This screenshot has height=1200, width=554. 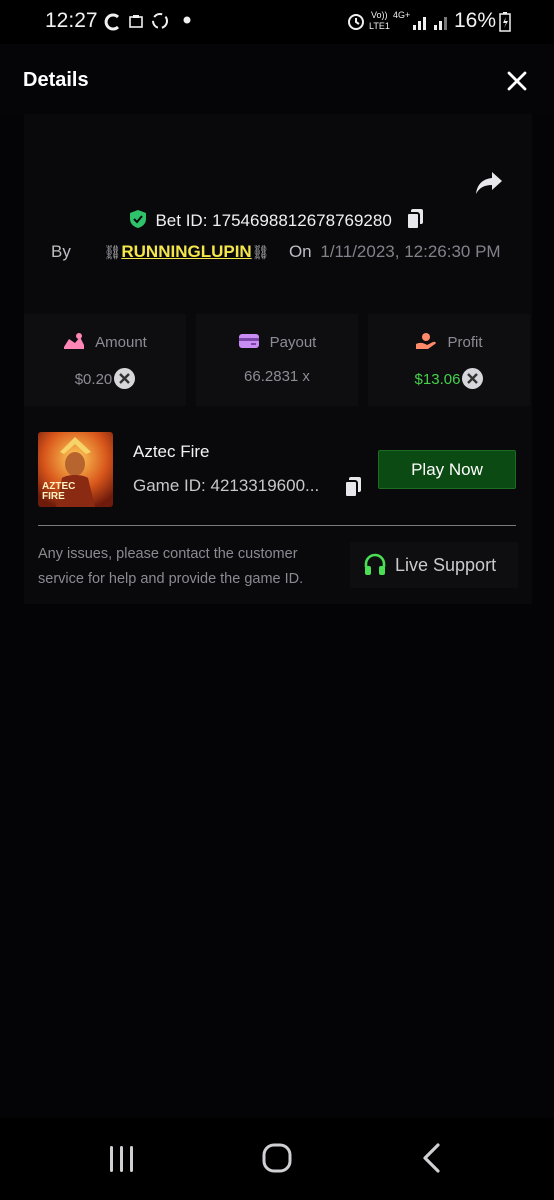 What do you see at coordinates (415, 219) in the screenshot?
I see `copy-bet-id-icon` at bounding box center [415, 219].